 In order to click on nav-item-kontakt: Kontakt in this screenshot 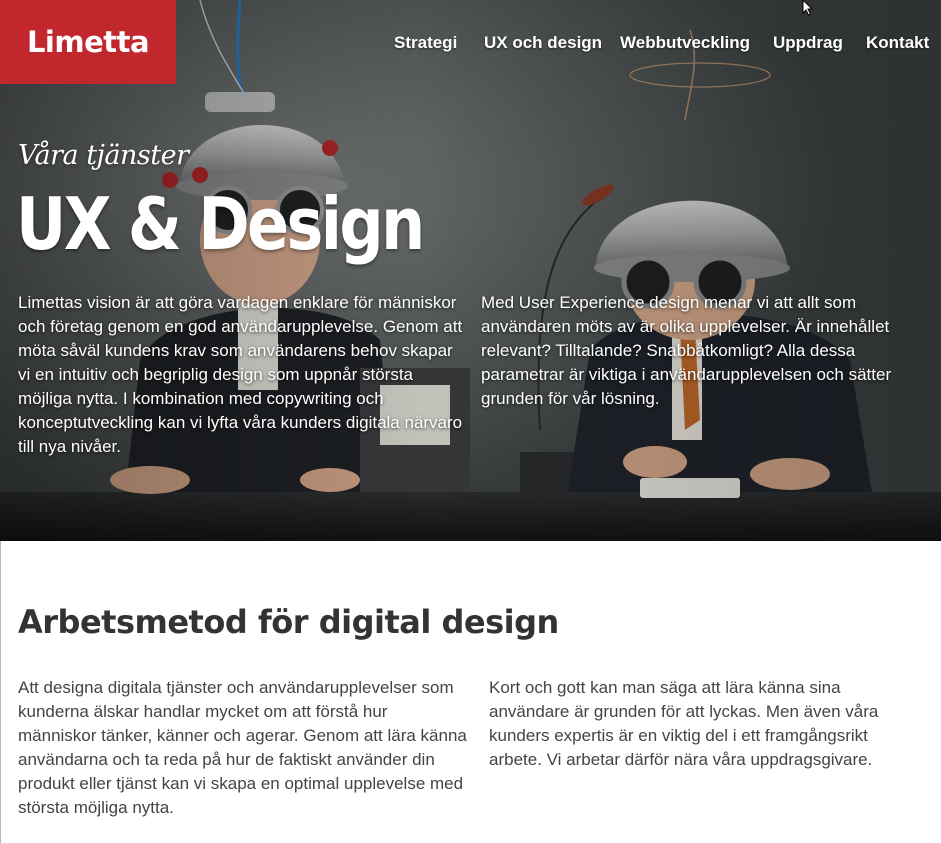, I will do `click(897, 43)`.